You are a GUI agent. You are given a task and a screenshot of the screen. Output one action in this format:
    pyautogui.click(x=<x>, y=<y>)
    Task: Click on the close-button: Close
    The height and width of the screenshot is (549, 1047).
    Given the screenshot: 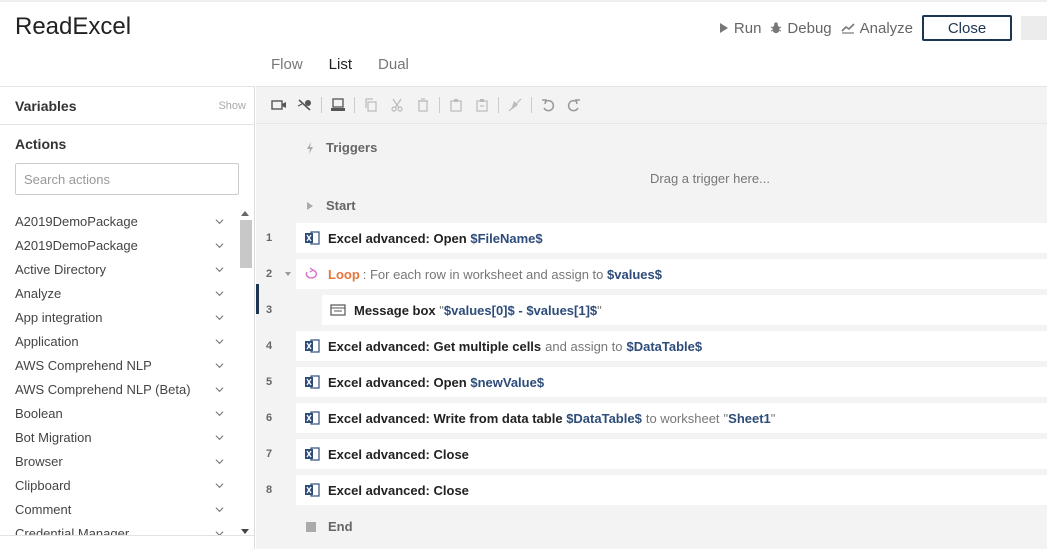 What is the action you would take?
    pyautogui.click(x=967, y=28)
    